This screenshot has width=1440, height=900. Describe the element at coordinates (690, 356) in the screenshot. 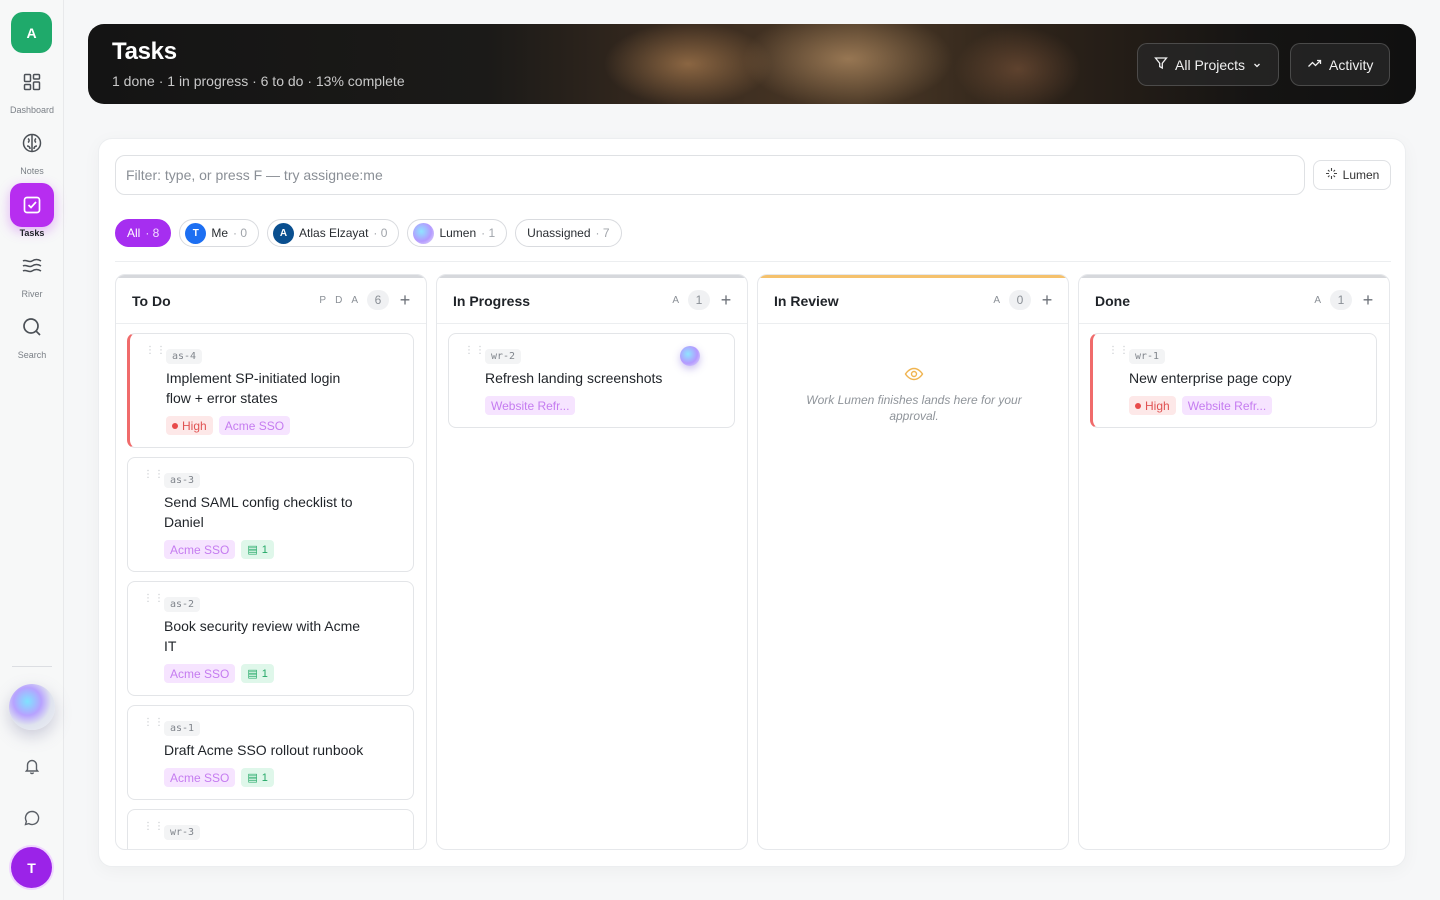

I see `lumen-assignee-orb-icon` at that location.